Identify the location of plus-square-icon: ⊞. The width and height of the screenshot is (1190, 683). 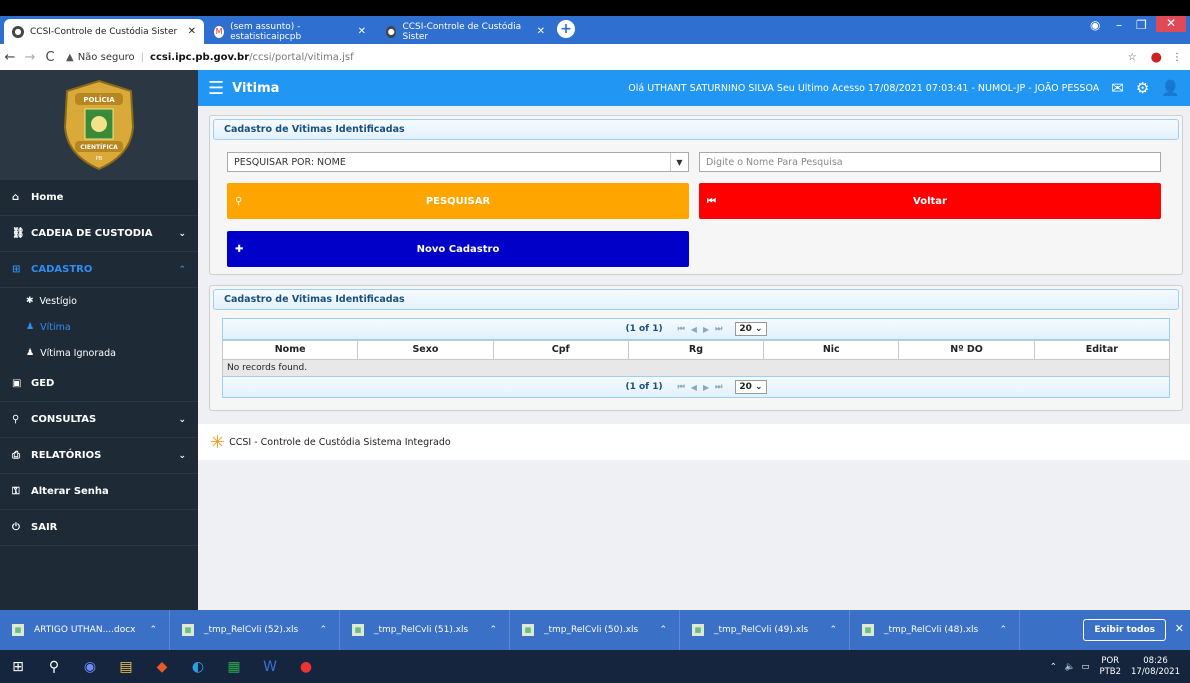
(16, 269).